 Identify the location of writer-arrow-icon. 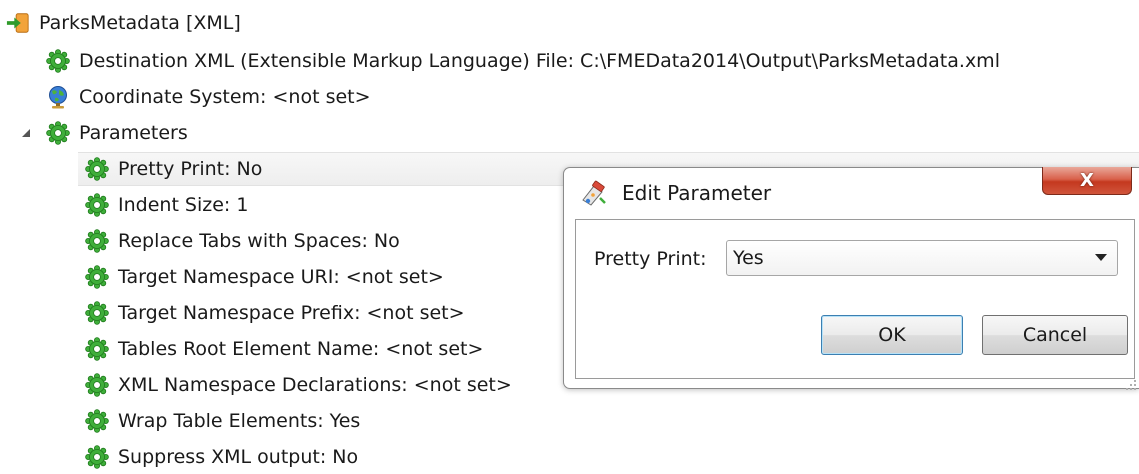
(18, 23).